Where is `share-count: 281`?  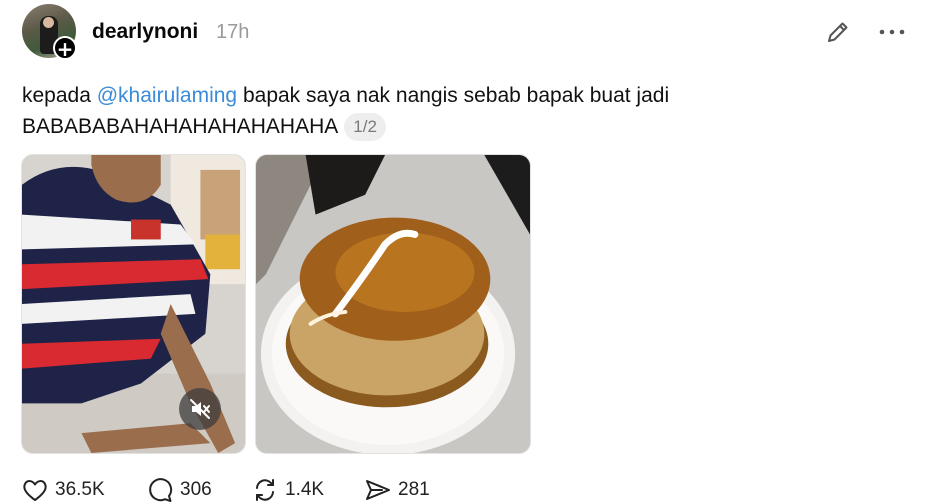
share-count: 281 is located at coordinates (414, 489).